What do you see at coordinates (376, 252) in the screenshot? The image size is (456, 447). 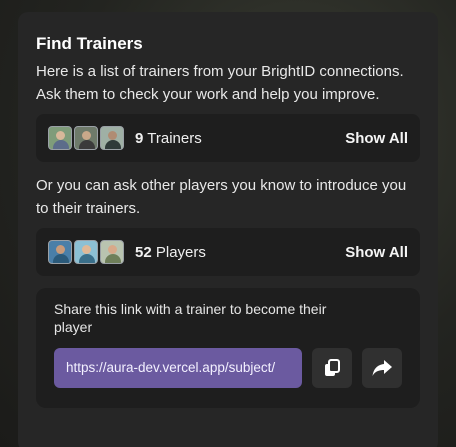 I see `players-show-all-button: Show All` at bounding box center [376, 252].